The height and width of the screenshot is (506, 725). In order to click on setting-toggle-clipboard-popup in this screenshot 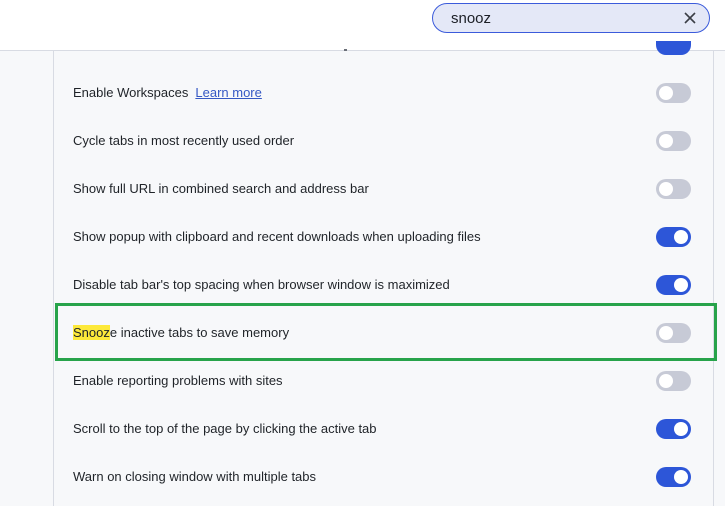, I will do `click(673, 237)`.